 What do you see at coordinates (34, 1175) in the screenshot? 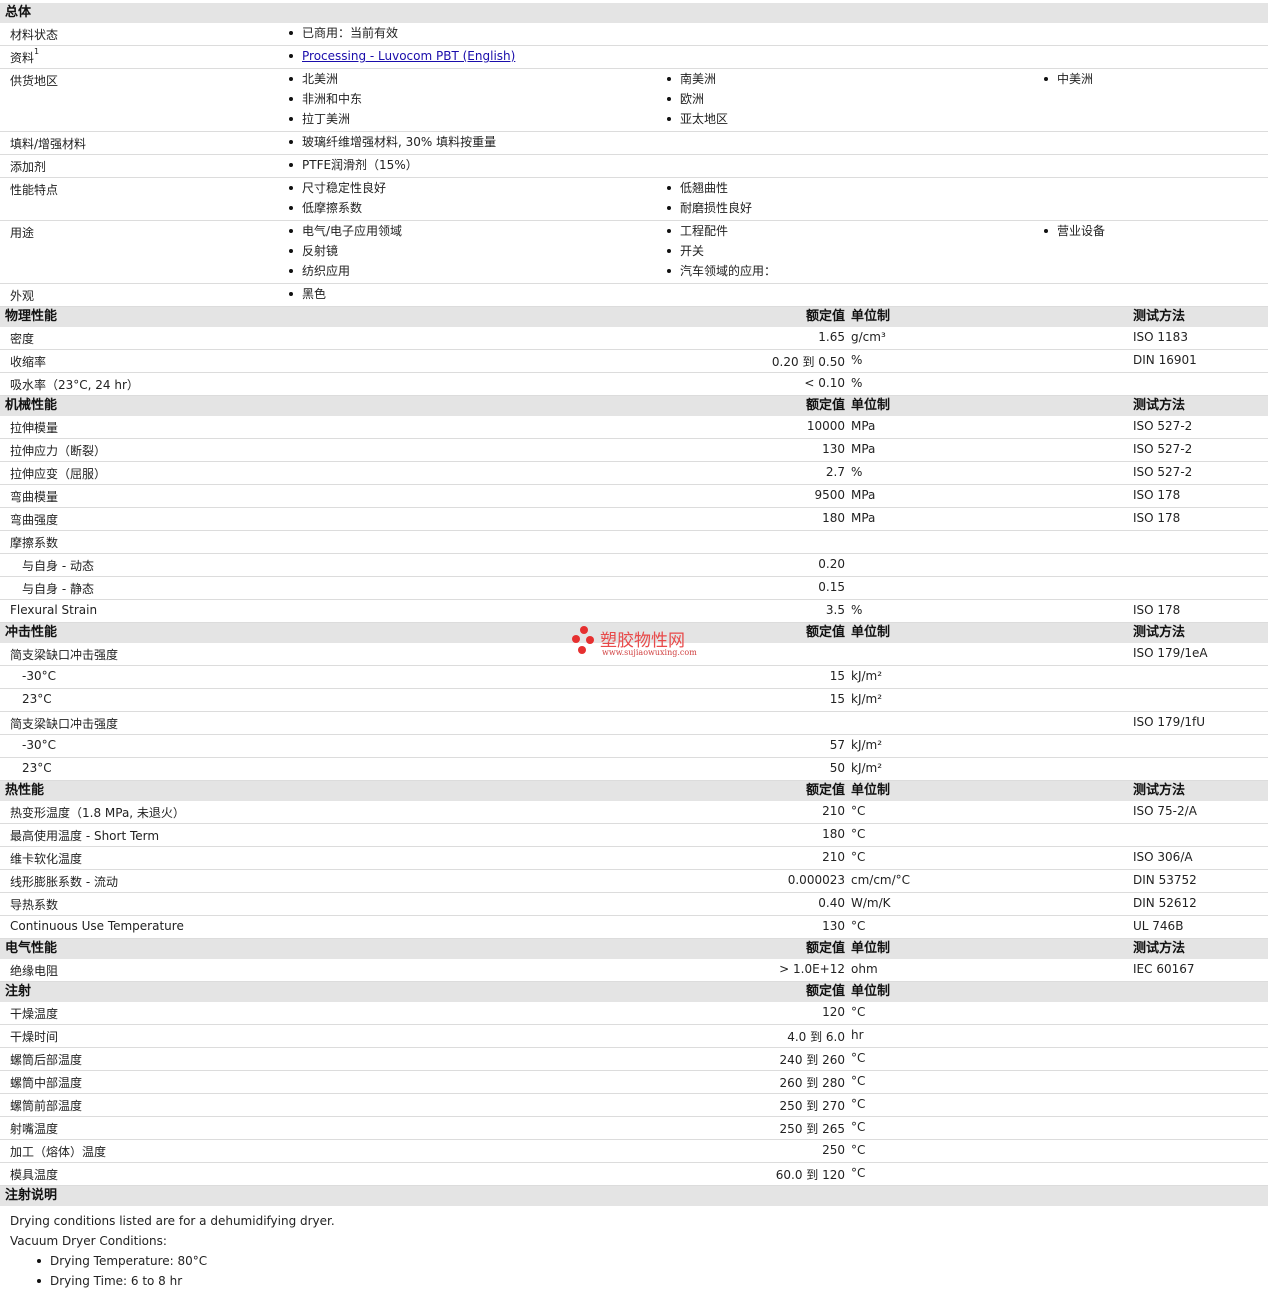
I see `property-label: 模具温度` at bounding box center [34, 1175].